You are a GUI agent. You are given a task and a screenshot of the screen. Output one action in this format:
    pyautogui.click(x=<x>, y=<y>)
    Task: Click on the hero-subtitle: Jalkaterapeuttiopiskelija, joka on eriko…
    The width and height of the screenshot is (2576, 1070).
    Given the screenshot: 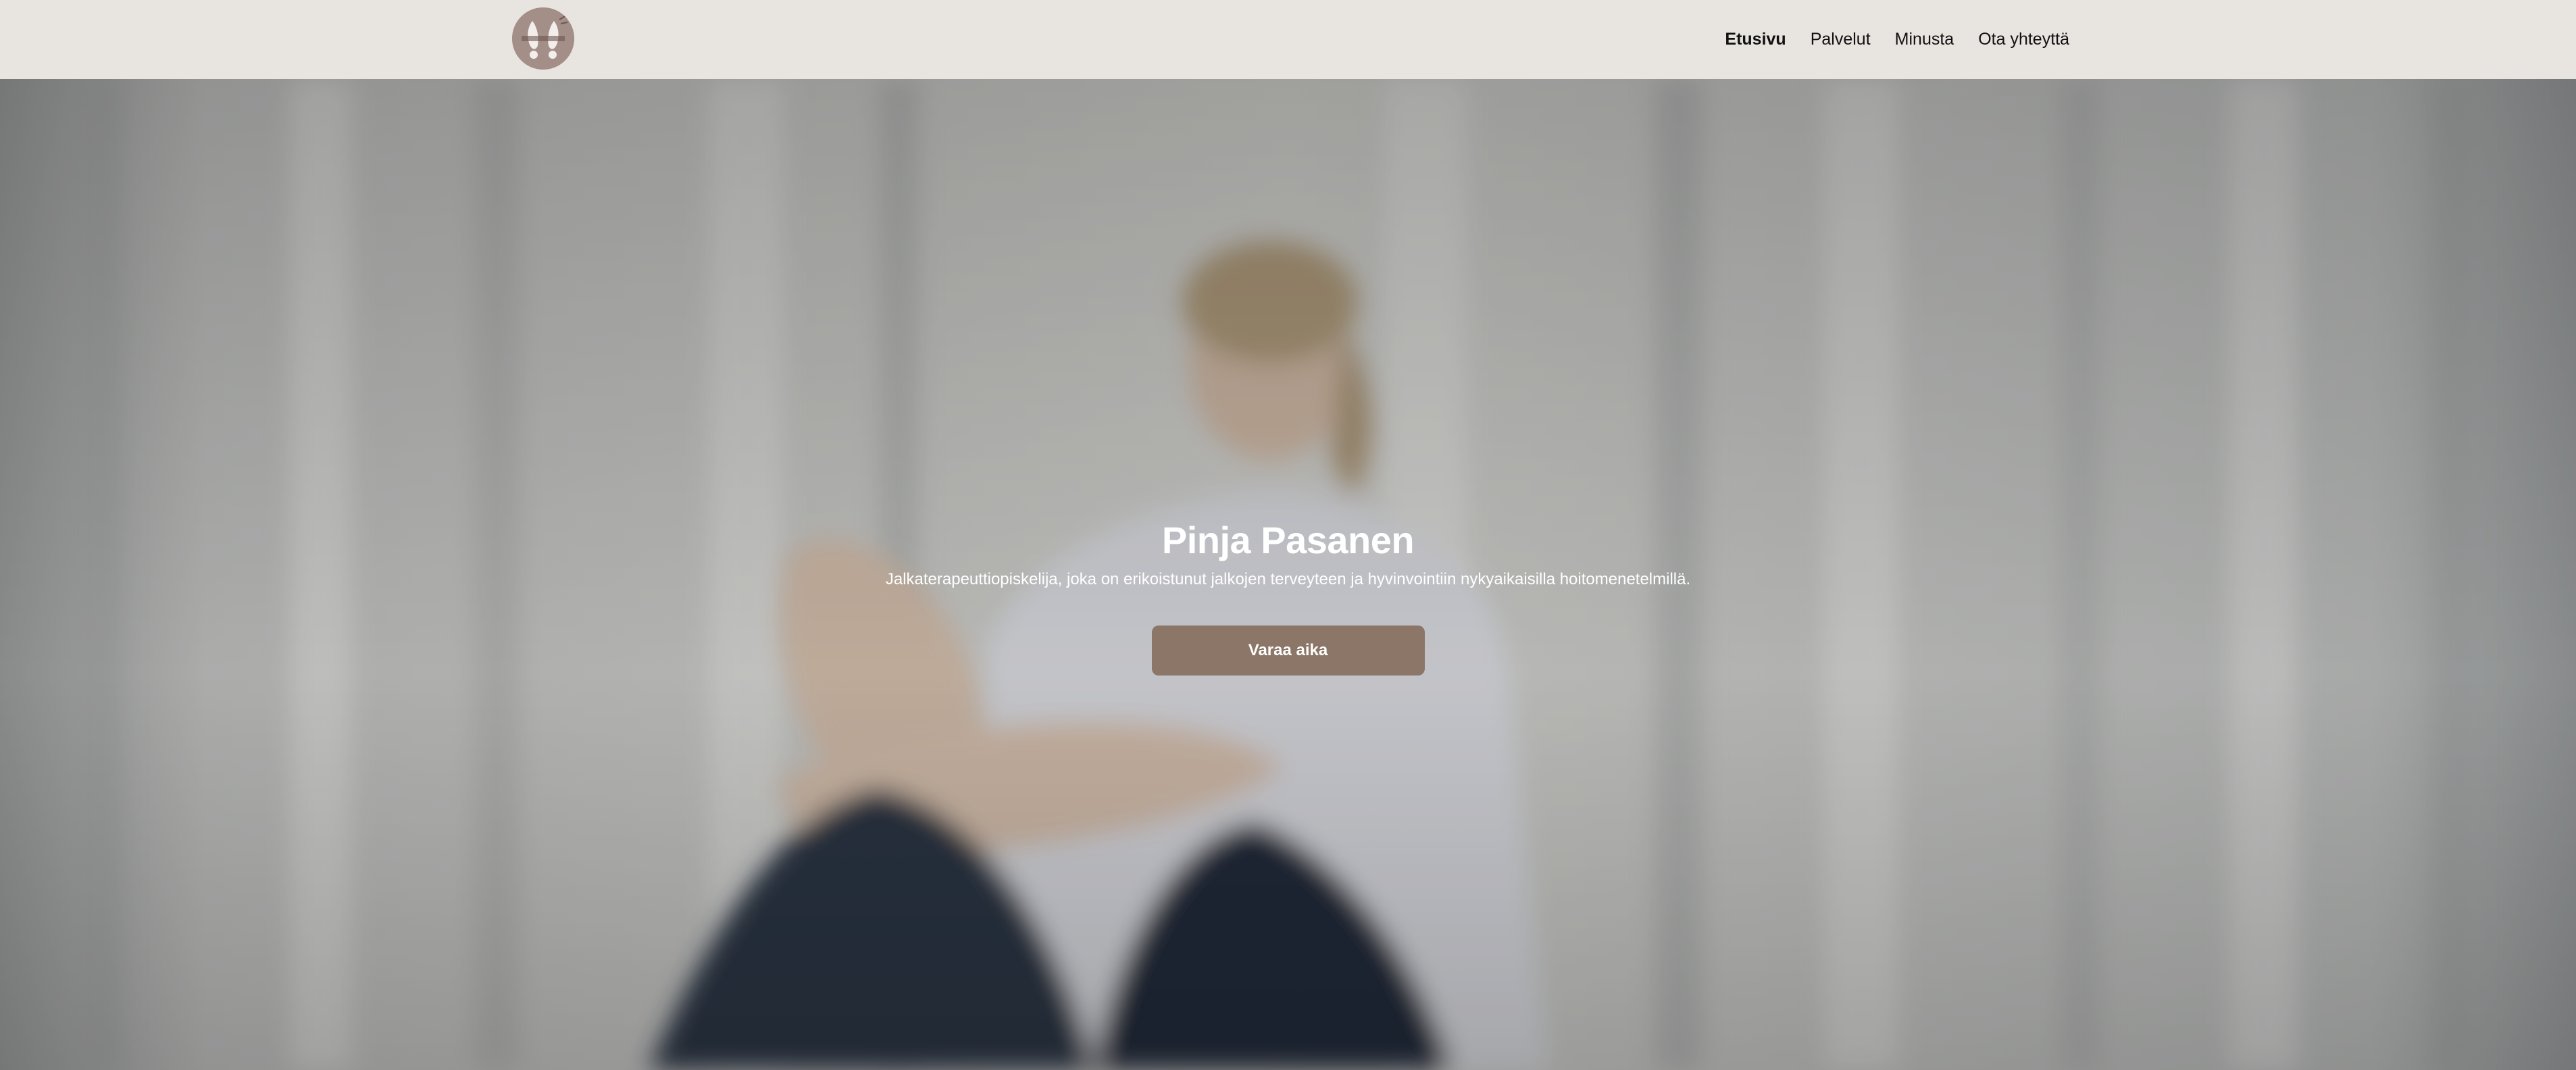 What is the action you would take?
    pyautogui.click(x=1288, y=579)
    